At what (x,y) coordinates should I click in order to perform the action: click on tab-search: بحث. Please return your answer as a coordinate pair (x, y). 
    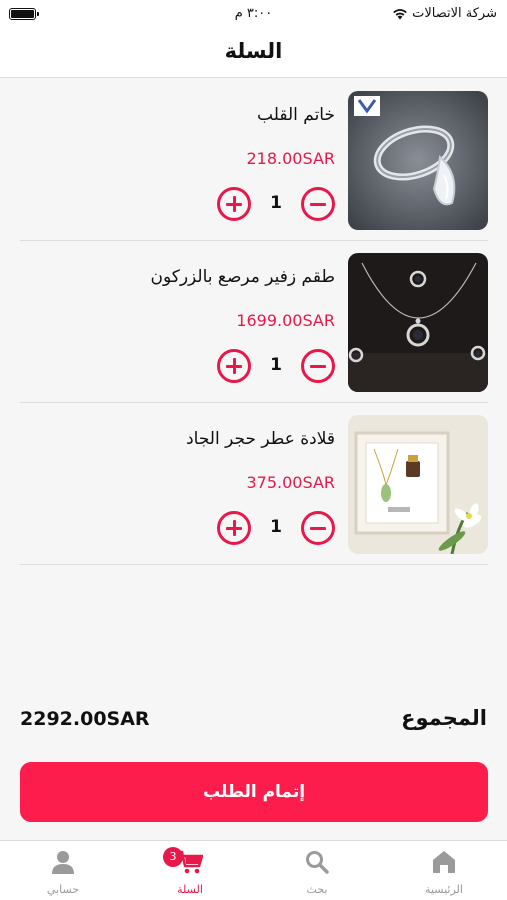
    Looking at the image, I should click on (317, 870).